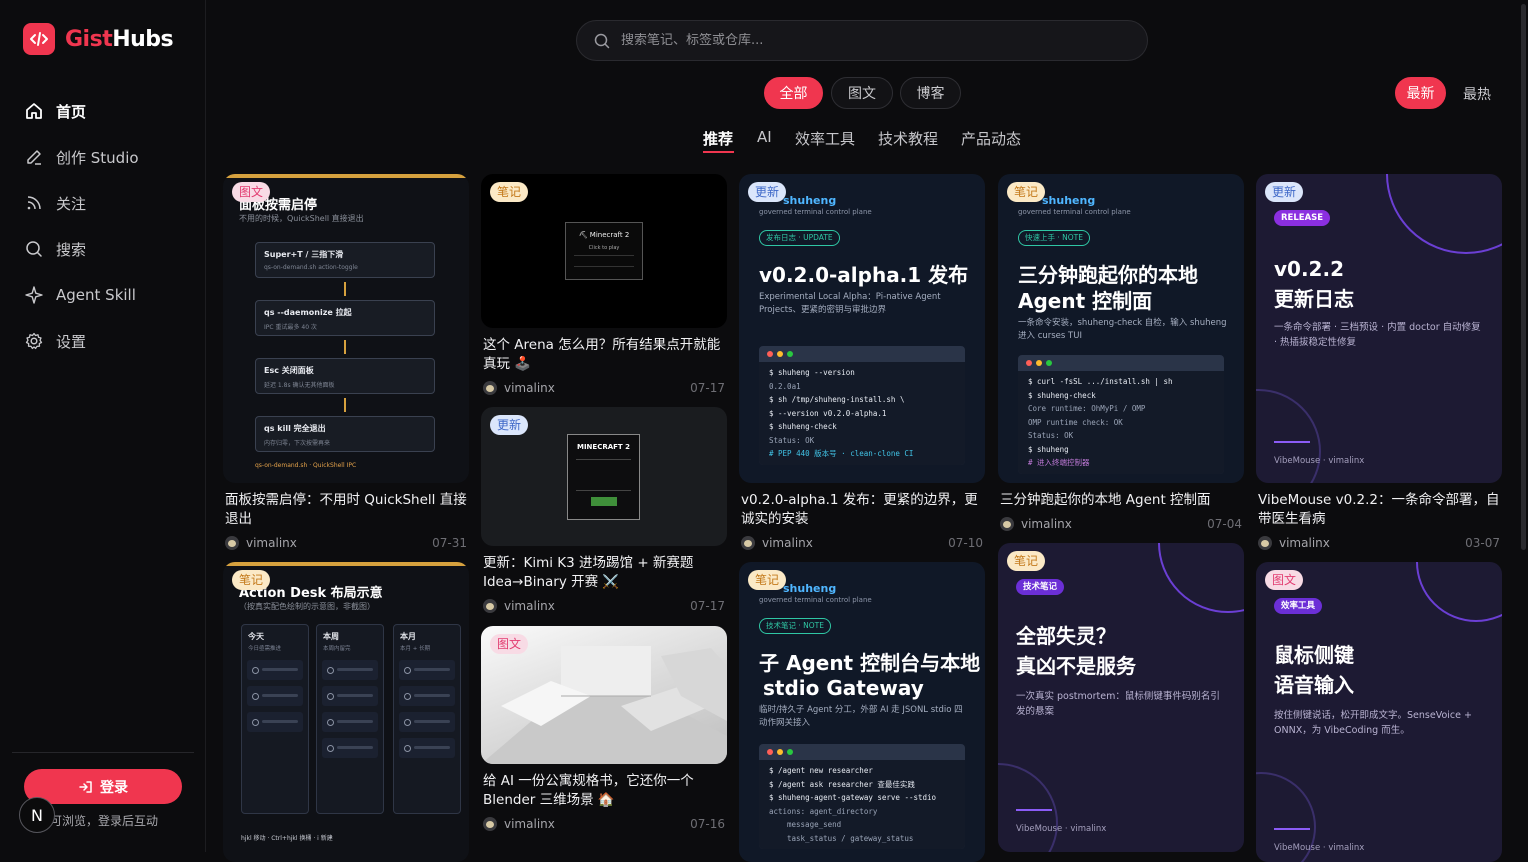 The height and width of the screenshot is (862, 1528). Describe the element at coordinates (604, 695) in the screenshot. I see `card-thumbnail: 图文` at that location.